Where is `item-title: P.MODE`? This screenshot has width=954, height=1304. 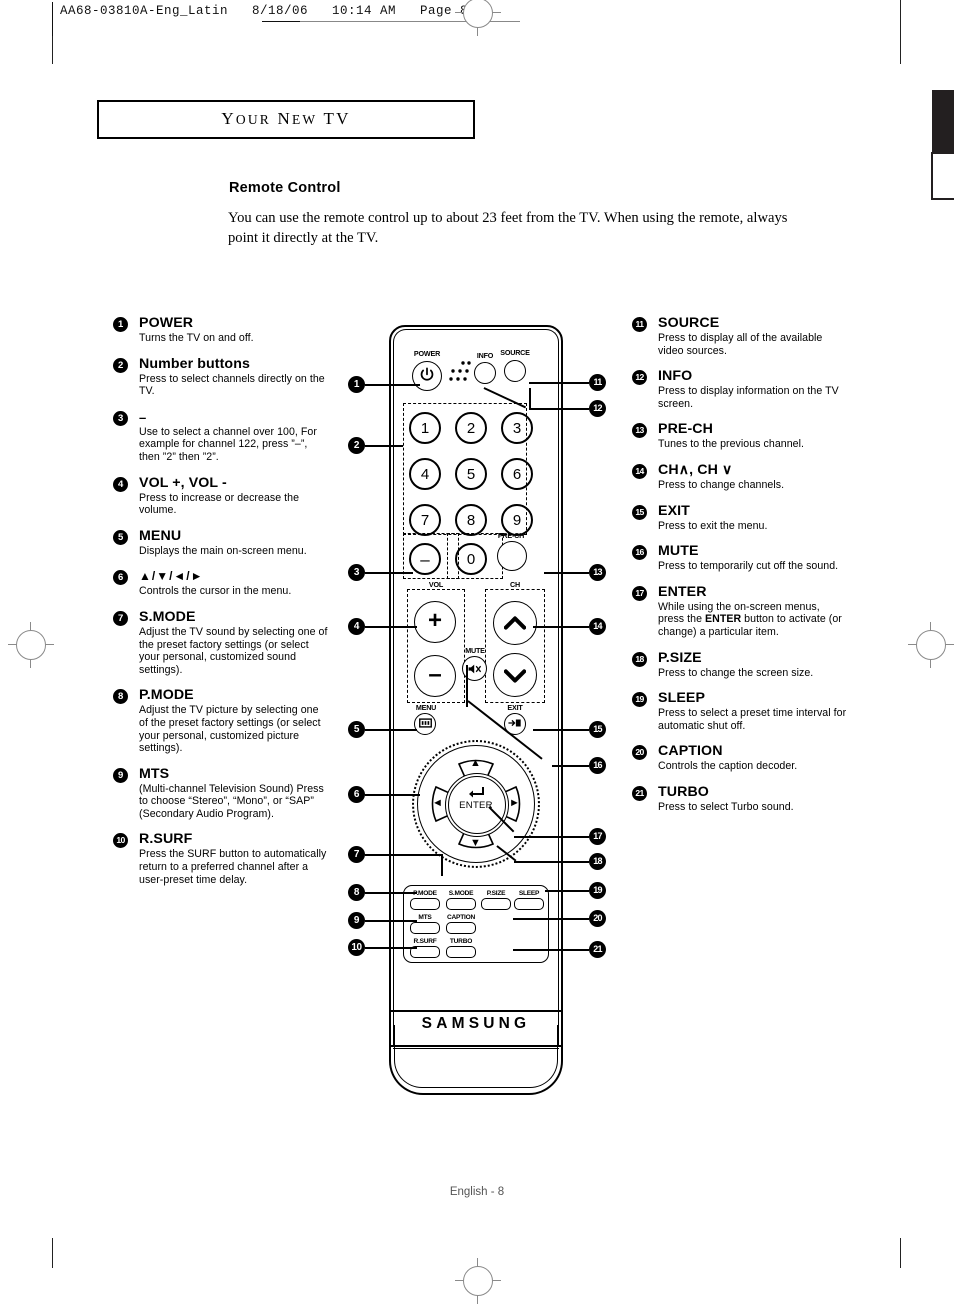
item-title: P.MODE is located at coordinates (166, 695).